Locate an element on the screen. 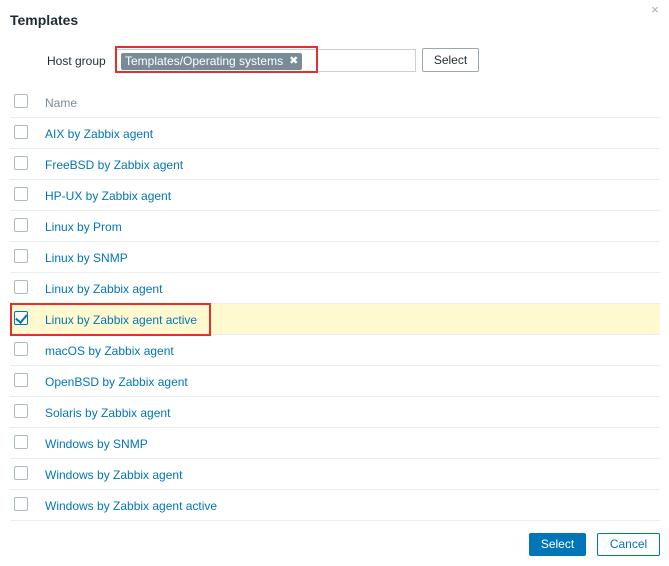 The height and width of the screenshot is (566, 669). template-name-link: Windows by SNMP is located at coordinates (96, 444).